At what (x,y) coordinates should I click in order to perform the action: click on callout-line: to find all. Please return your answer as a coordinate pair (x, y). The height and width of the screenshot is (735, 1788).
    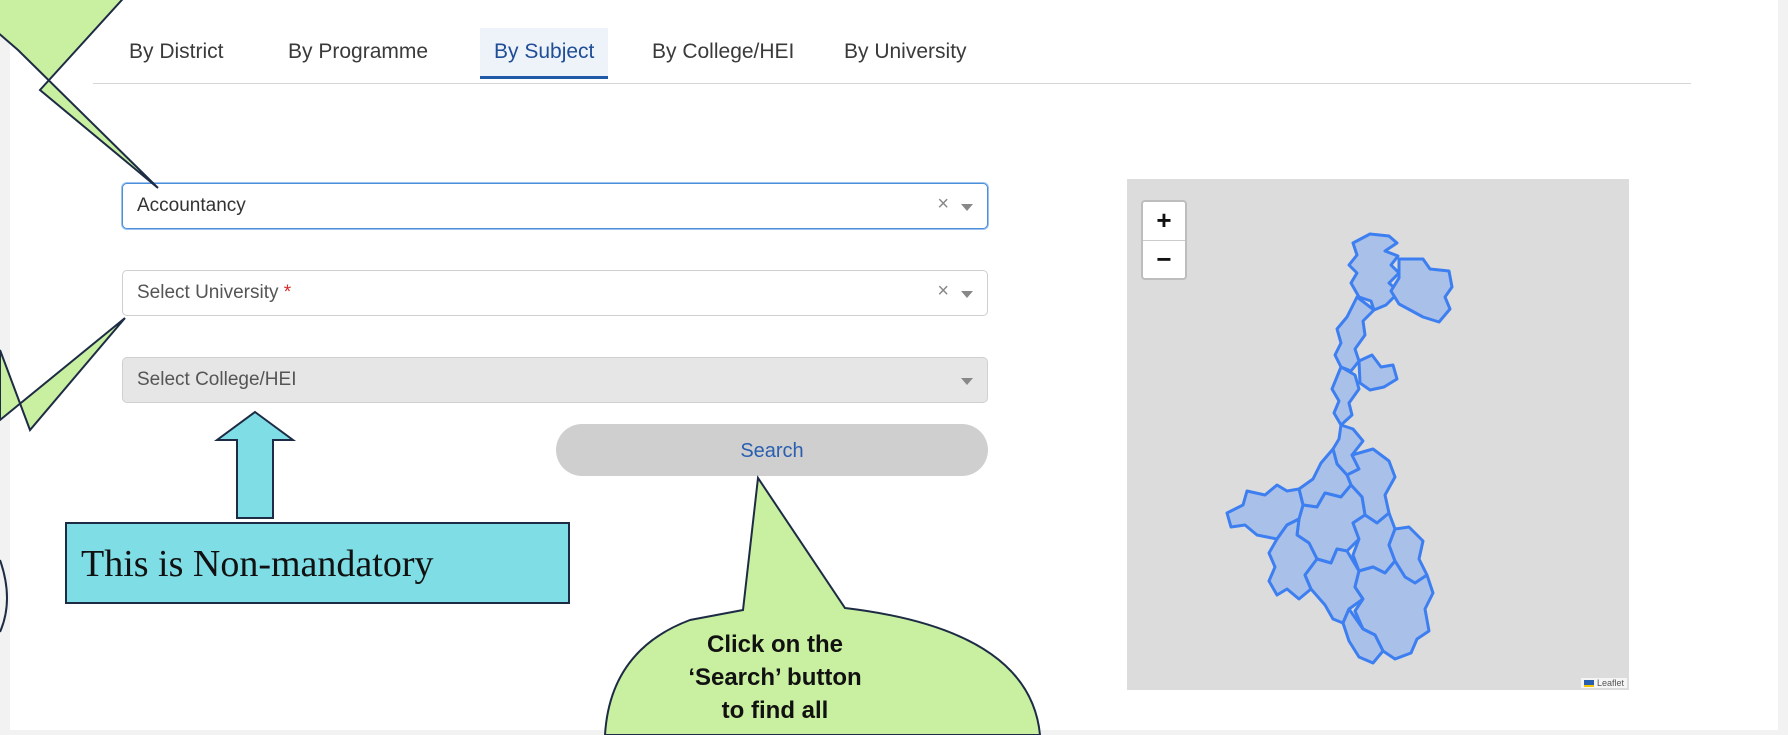
    Looking at the image, I should click on (775, 710).